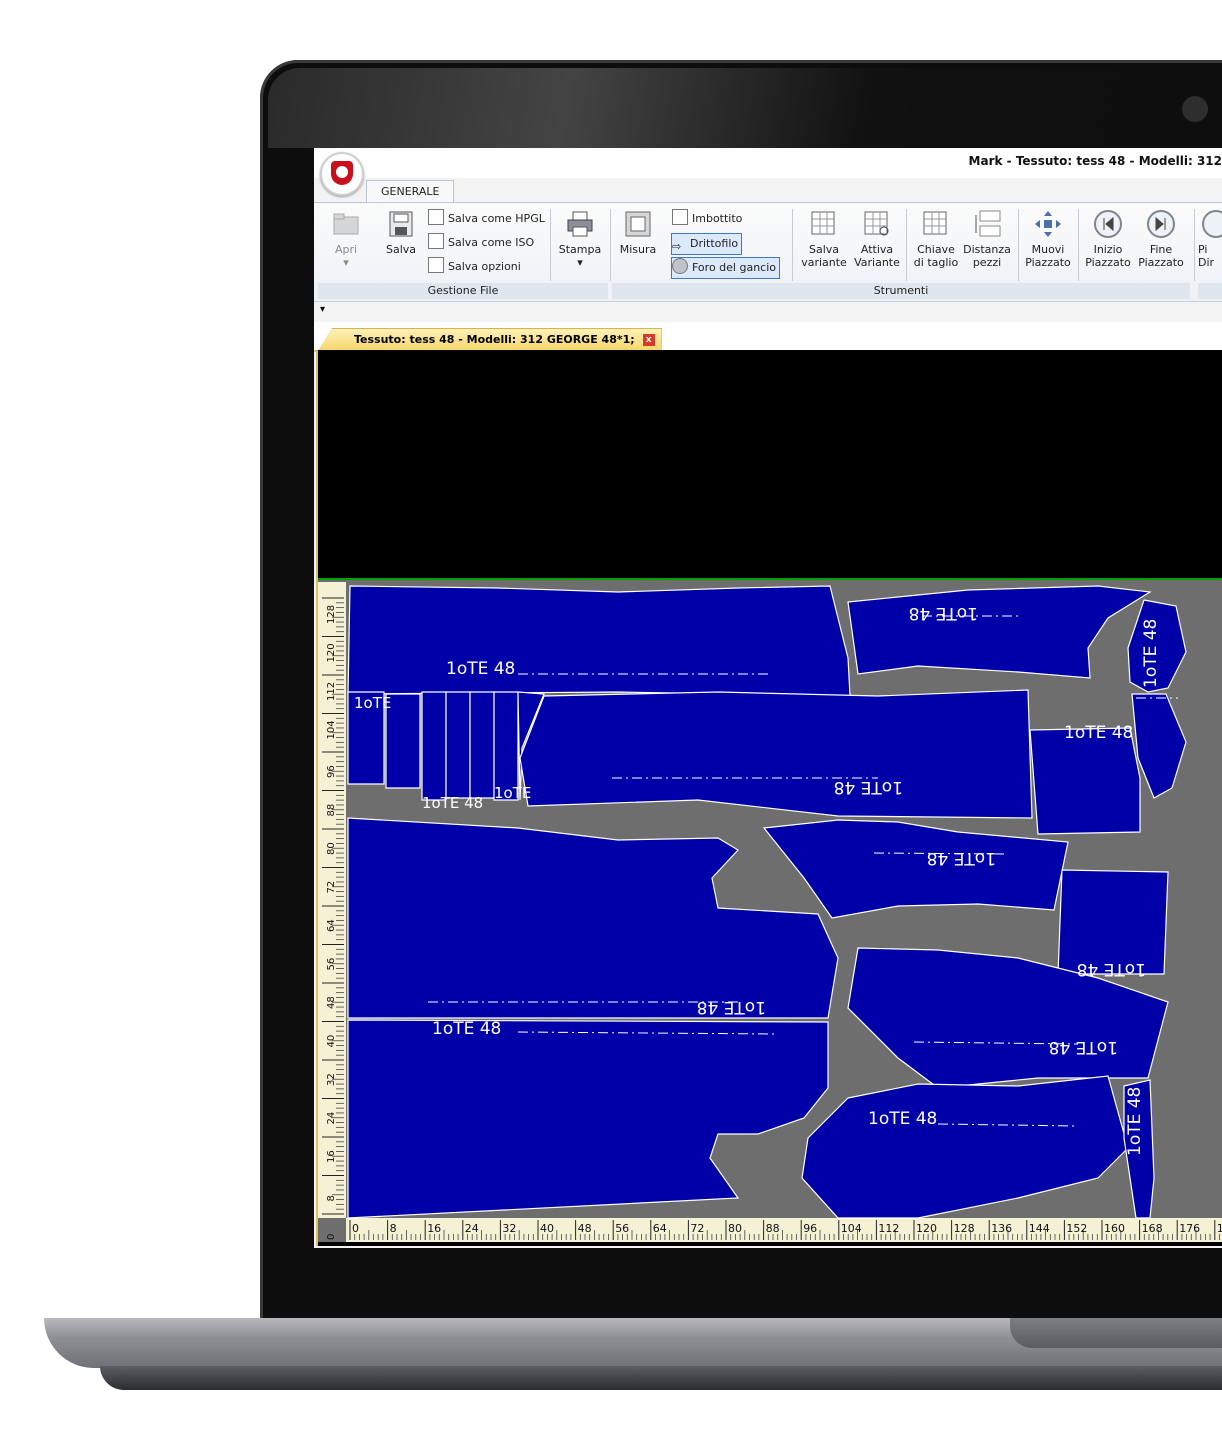 This screenshot has width=1222, height=1440. I want to click on ruler-label: 112, so click(331, 691).